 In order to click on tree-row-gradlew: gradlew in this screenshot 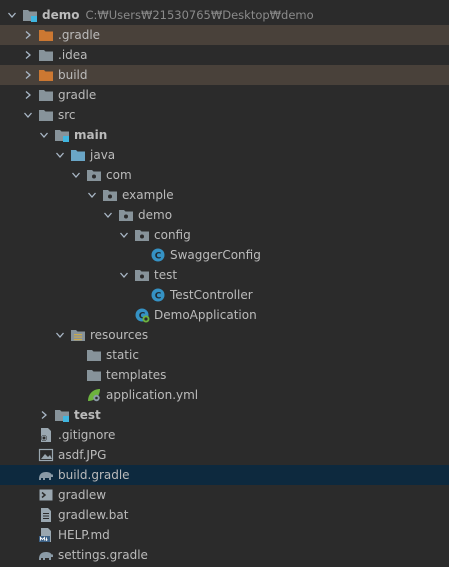, I will do `click(224, 495)`.